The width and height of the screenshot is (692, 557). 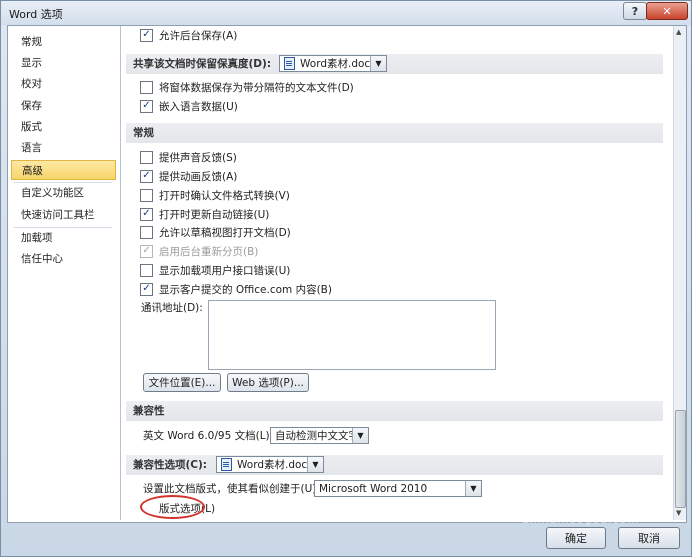 What do you see at coordinates (680, 459) in the screenshot?
I see `scroll-thumb` at bounding box center [680, 459].